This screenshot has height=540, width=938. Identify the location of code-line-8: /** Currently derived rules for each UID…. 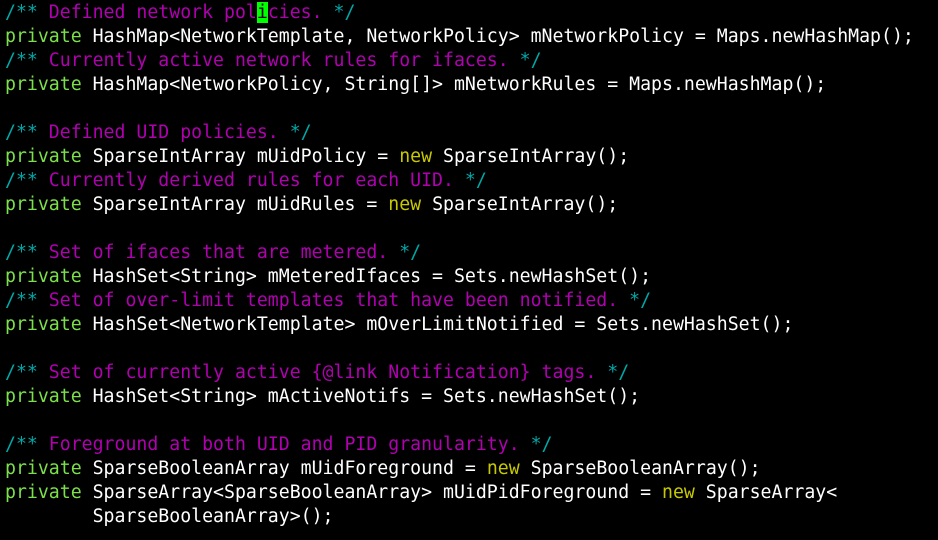
(471, 181).